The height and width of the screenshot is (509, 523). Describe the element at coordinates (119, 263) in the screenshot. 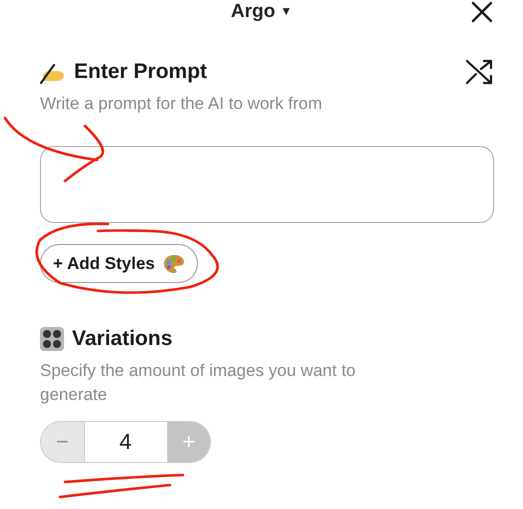

I see `add-styles-button: + Add Styles` at that location.